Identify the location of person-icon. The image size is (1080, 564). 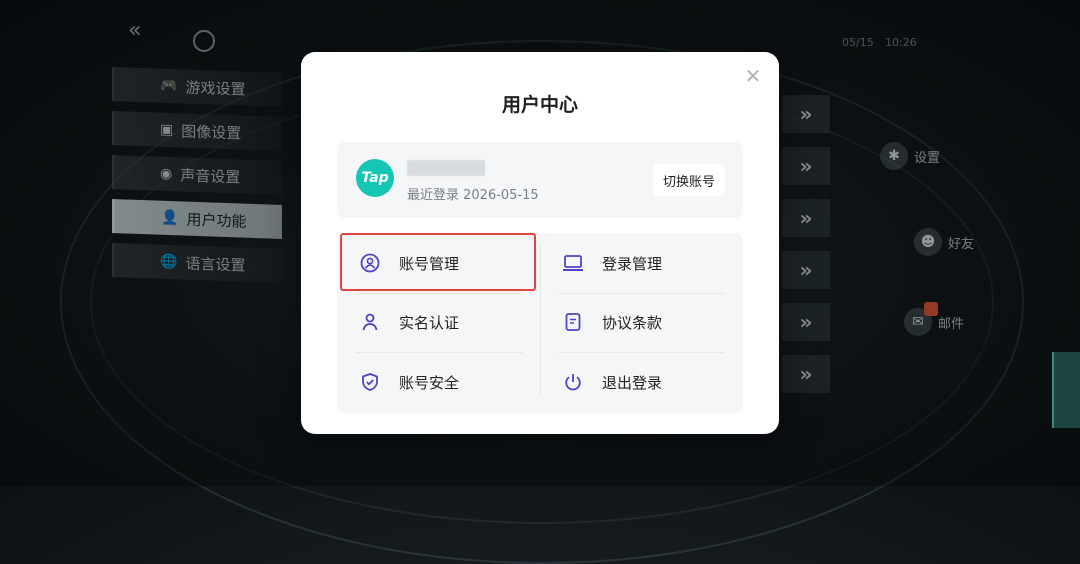
(370, 322).